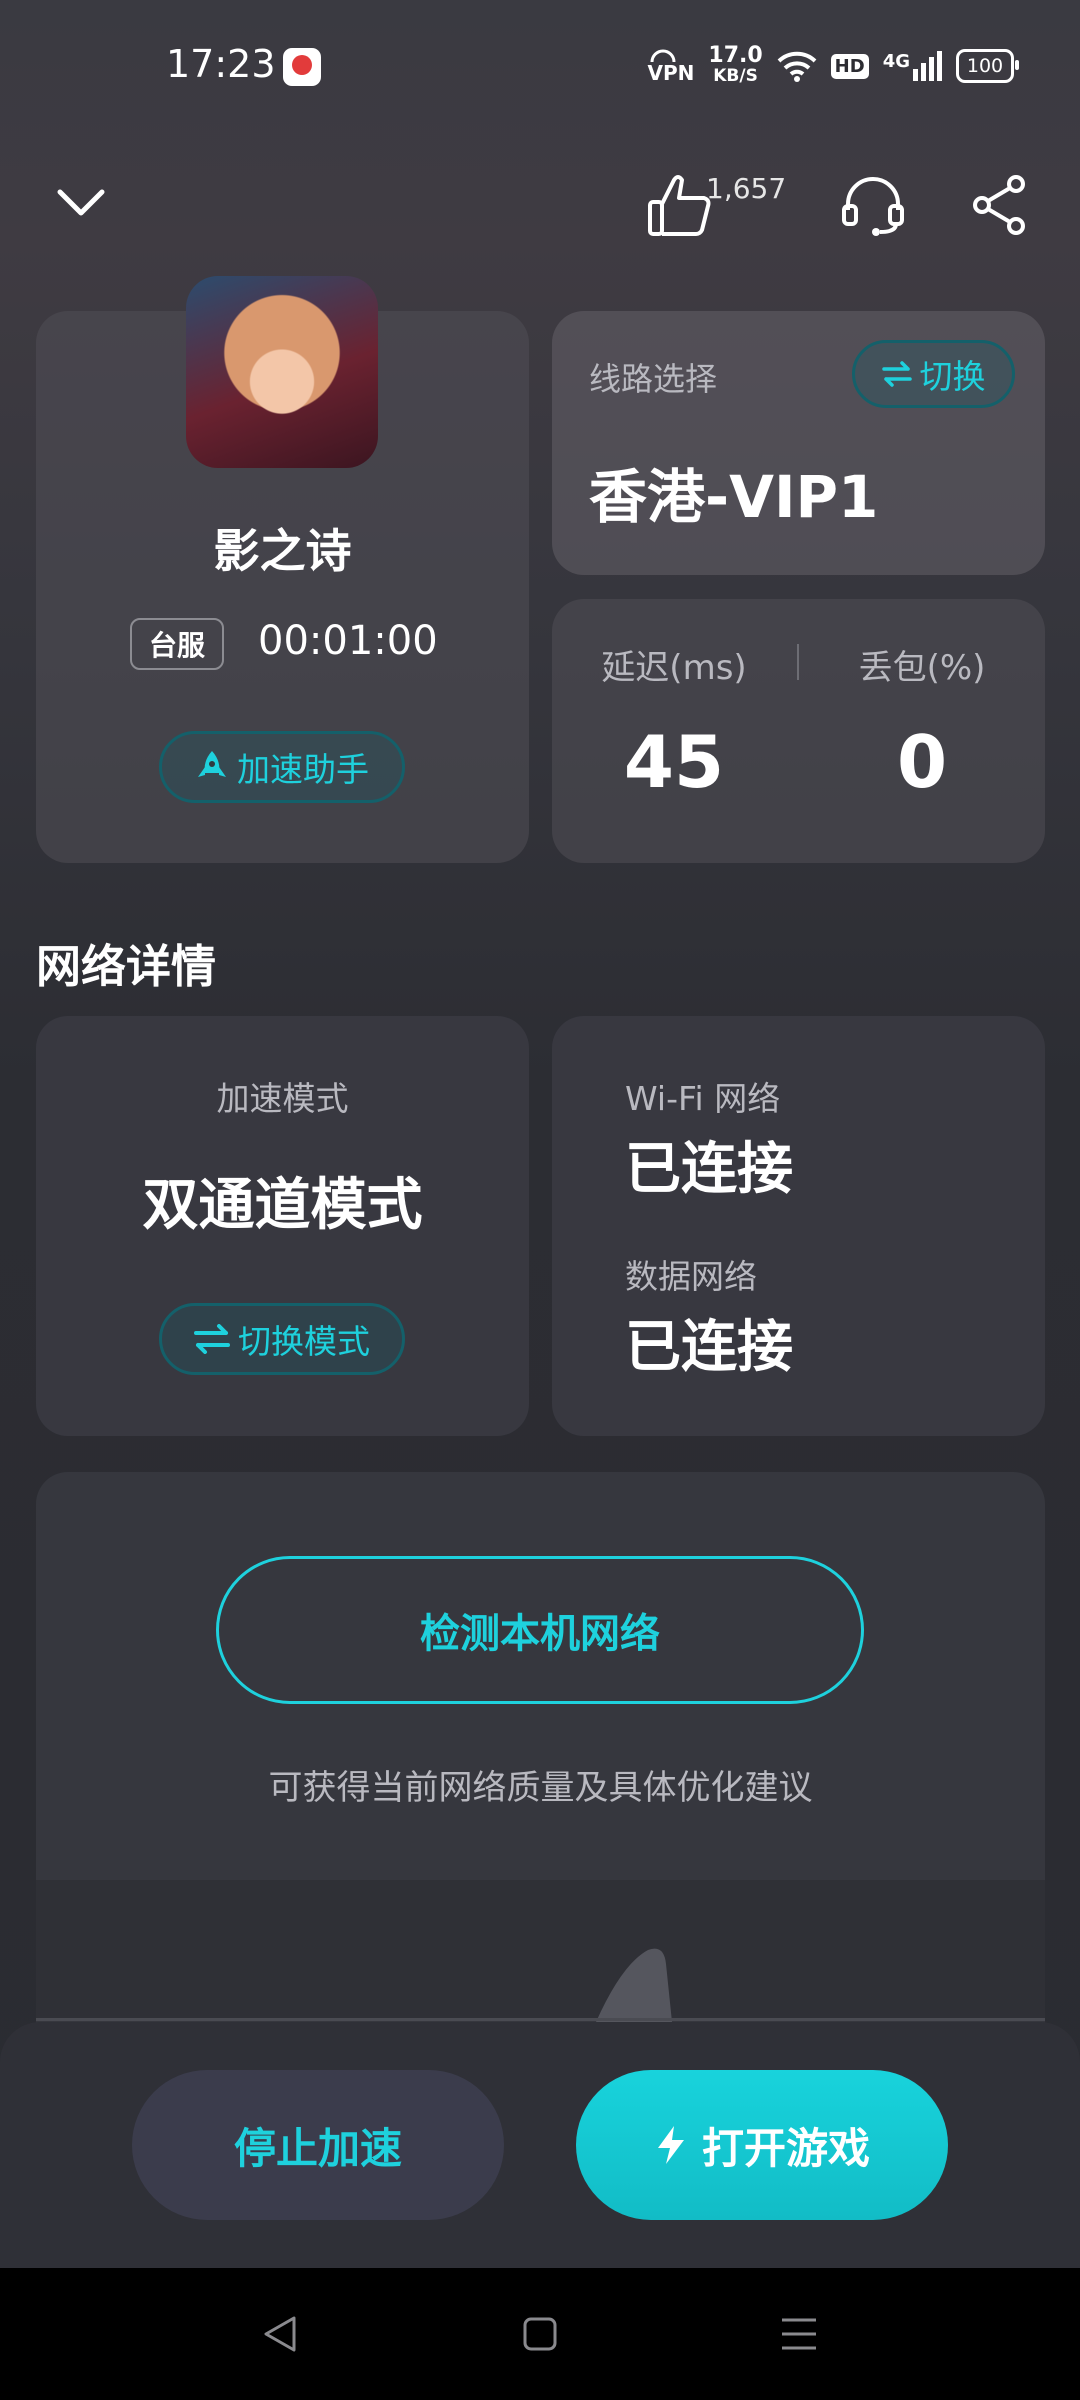 This screenshot has width=1080, height=2400. I want to click on section-title: 网络详情, so click(126, 966).